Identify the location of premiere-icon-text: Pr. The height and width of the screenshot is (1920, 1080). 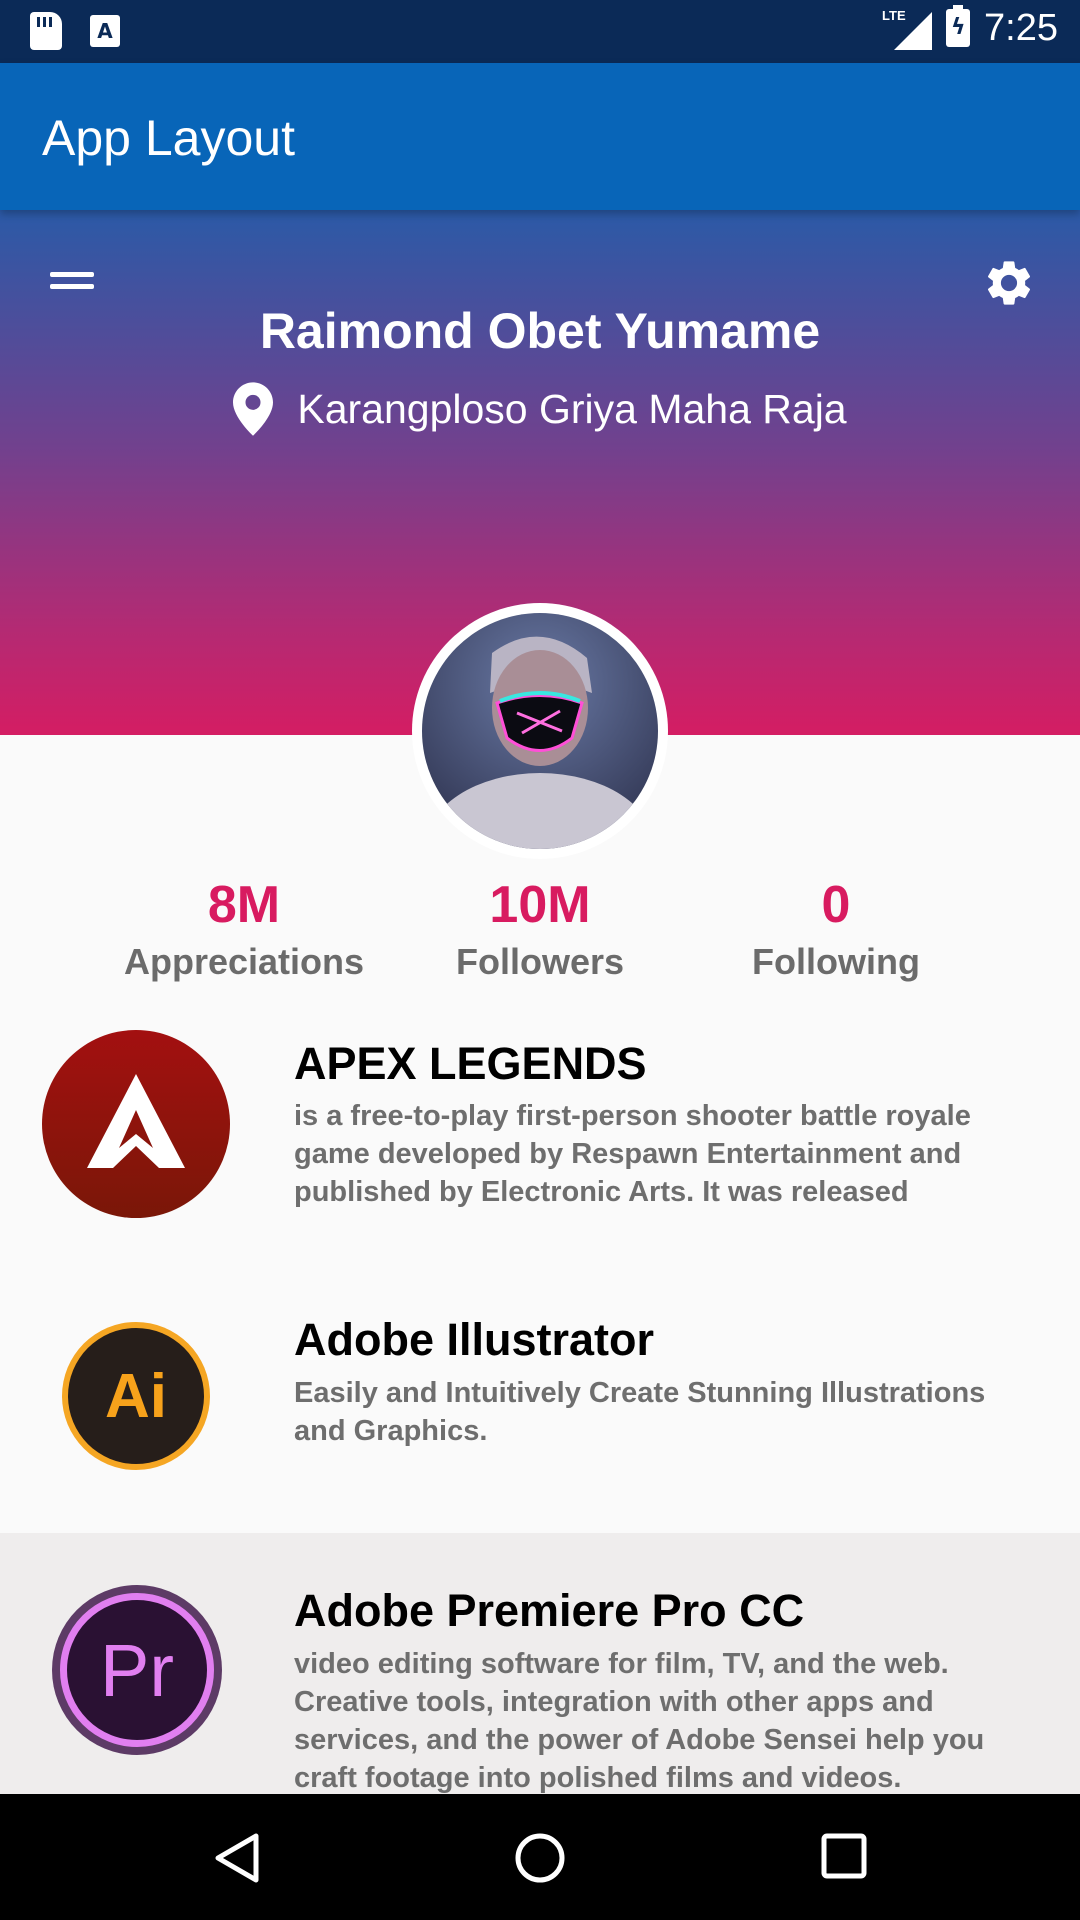
(137, 1670).